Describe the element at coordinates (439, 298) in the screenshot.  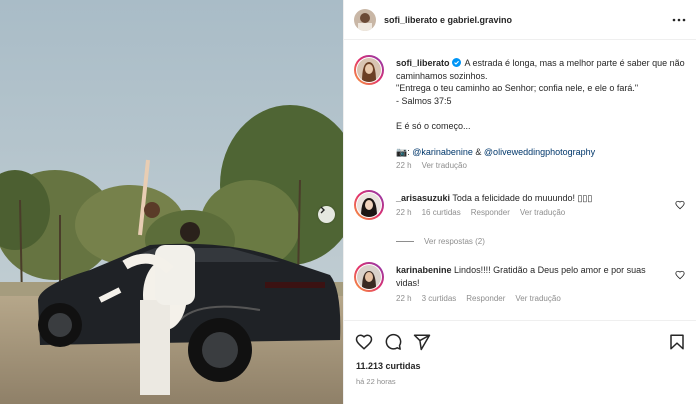
I see `comment-likes: 3 curtidas` at that location.